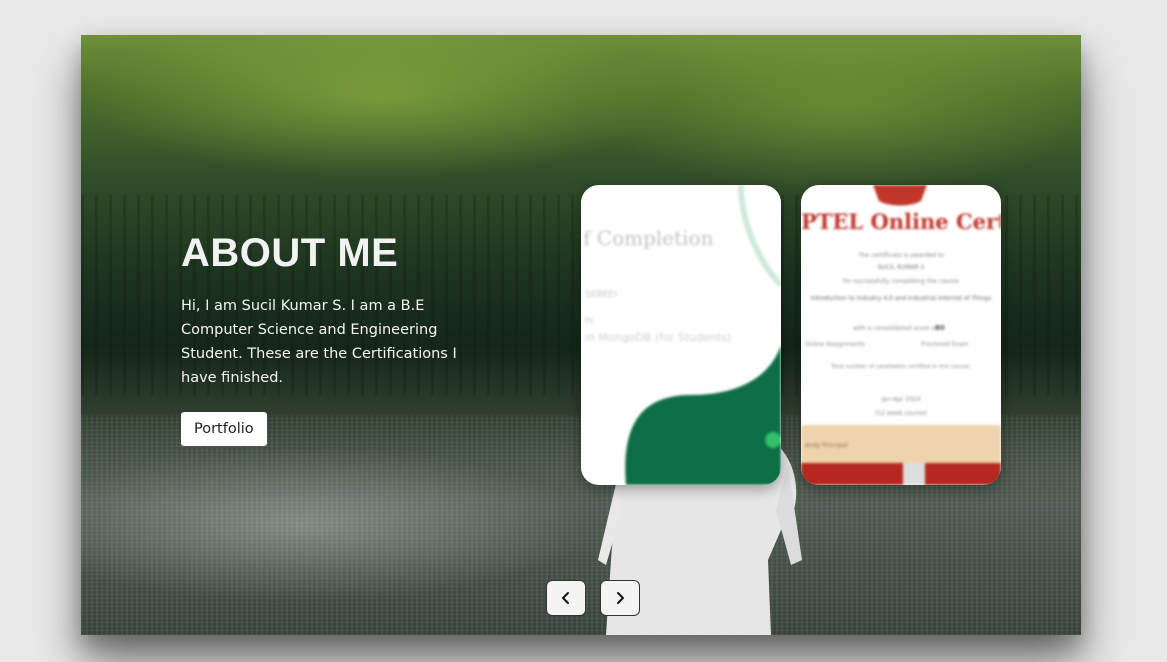 The width and height of the screenshot is (1167, 662). I want to click on card-1-title: f Completion, so click(648, 238).